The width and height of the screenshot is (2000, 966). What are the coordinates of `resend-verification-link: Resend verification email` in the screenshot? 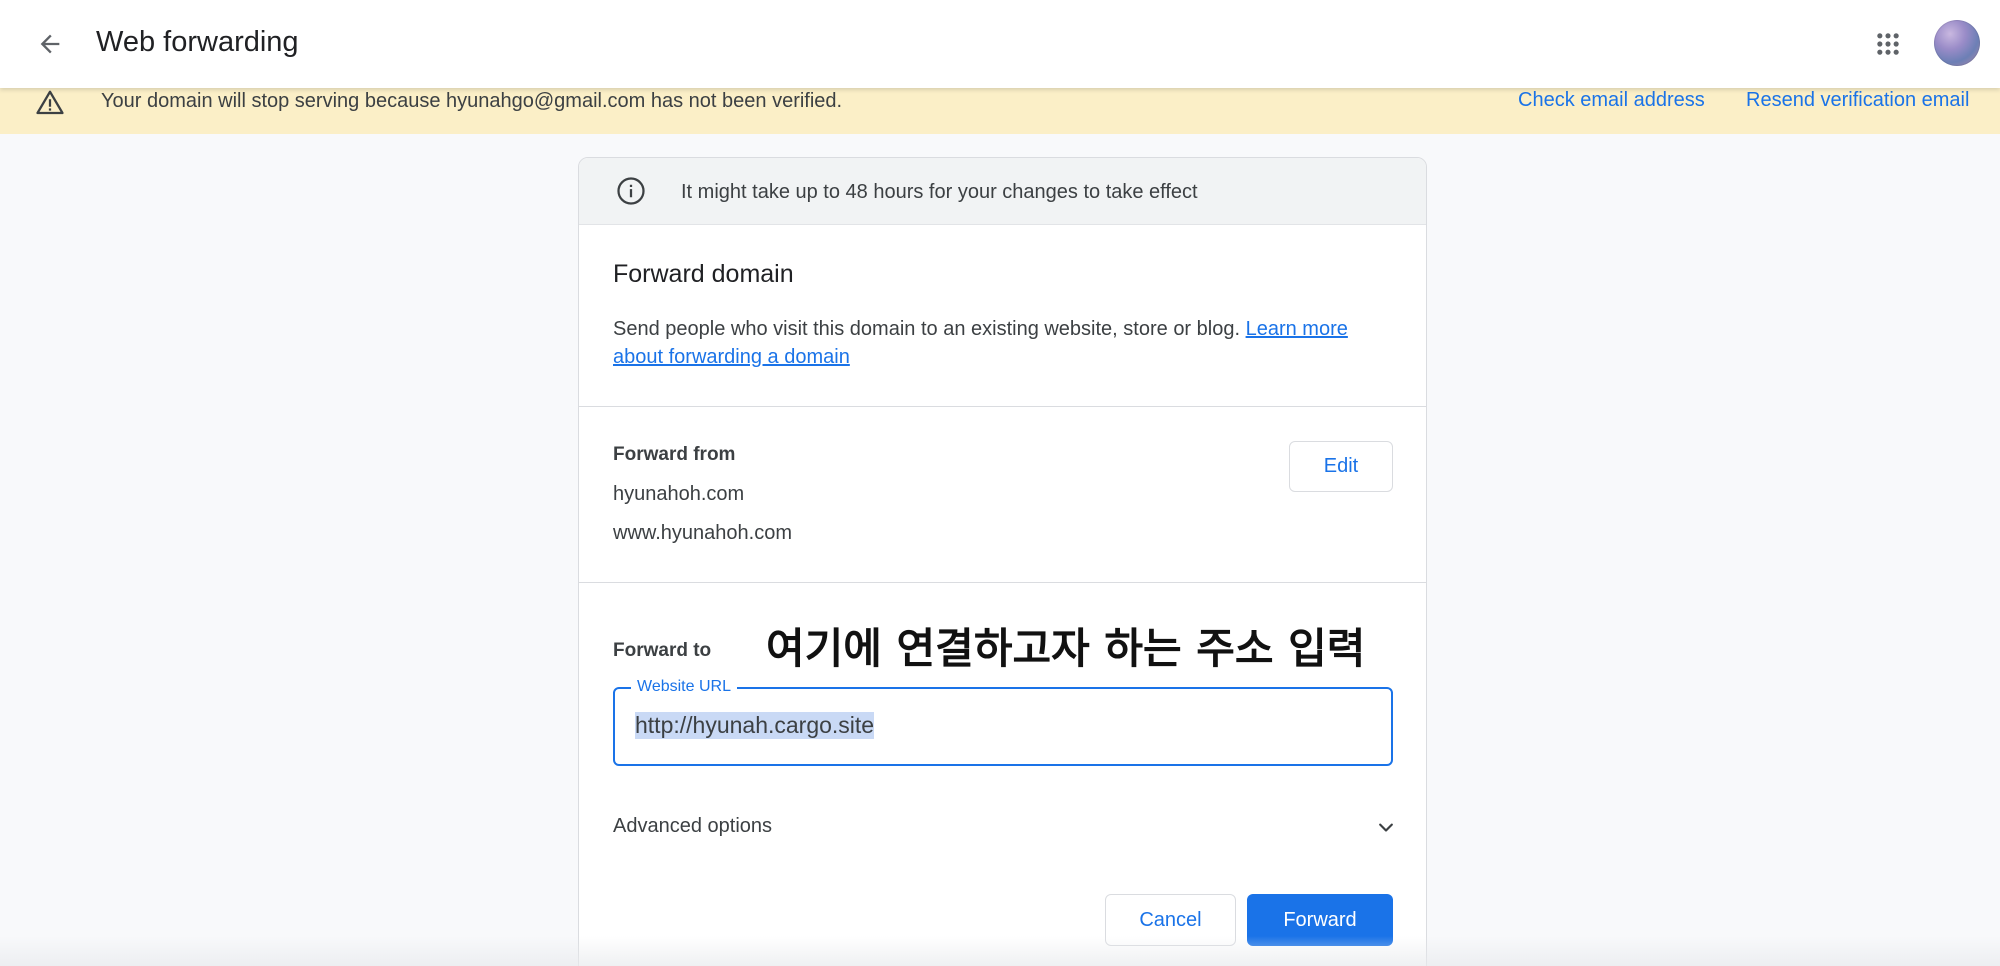 It's located at (1857, 100).